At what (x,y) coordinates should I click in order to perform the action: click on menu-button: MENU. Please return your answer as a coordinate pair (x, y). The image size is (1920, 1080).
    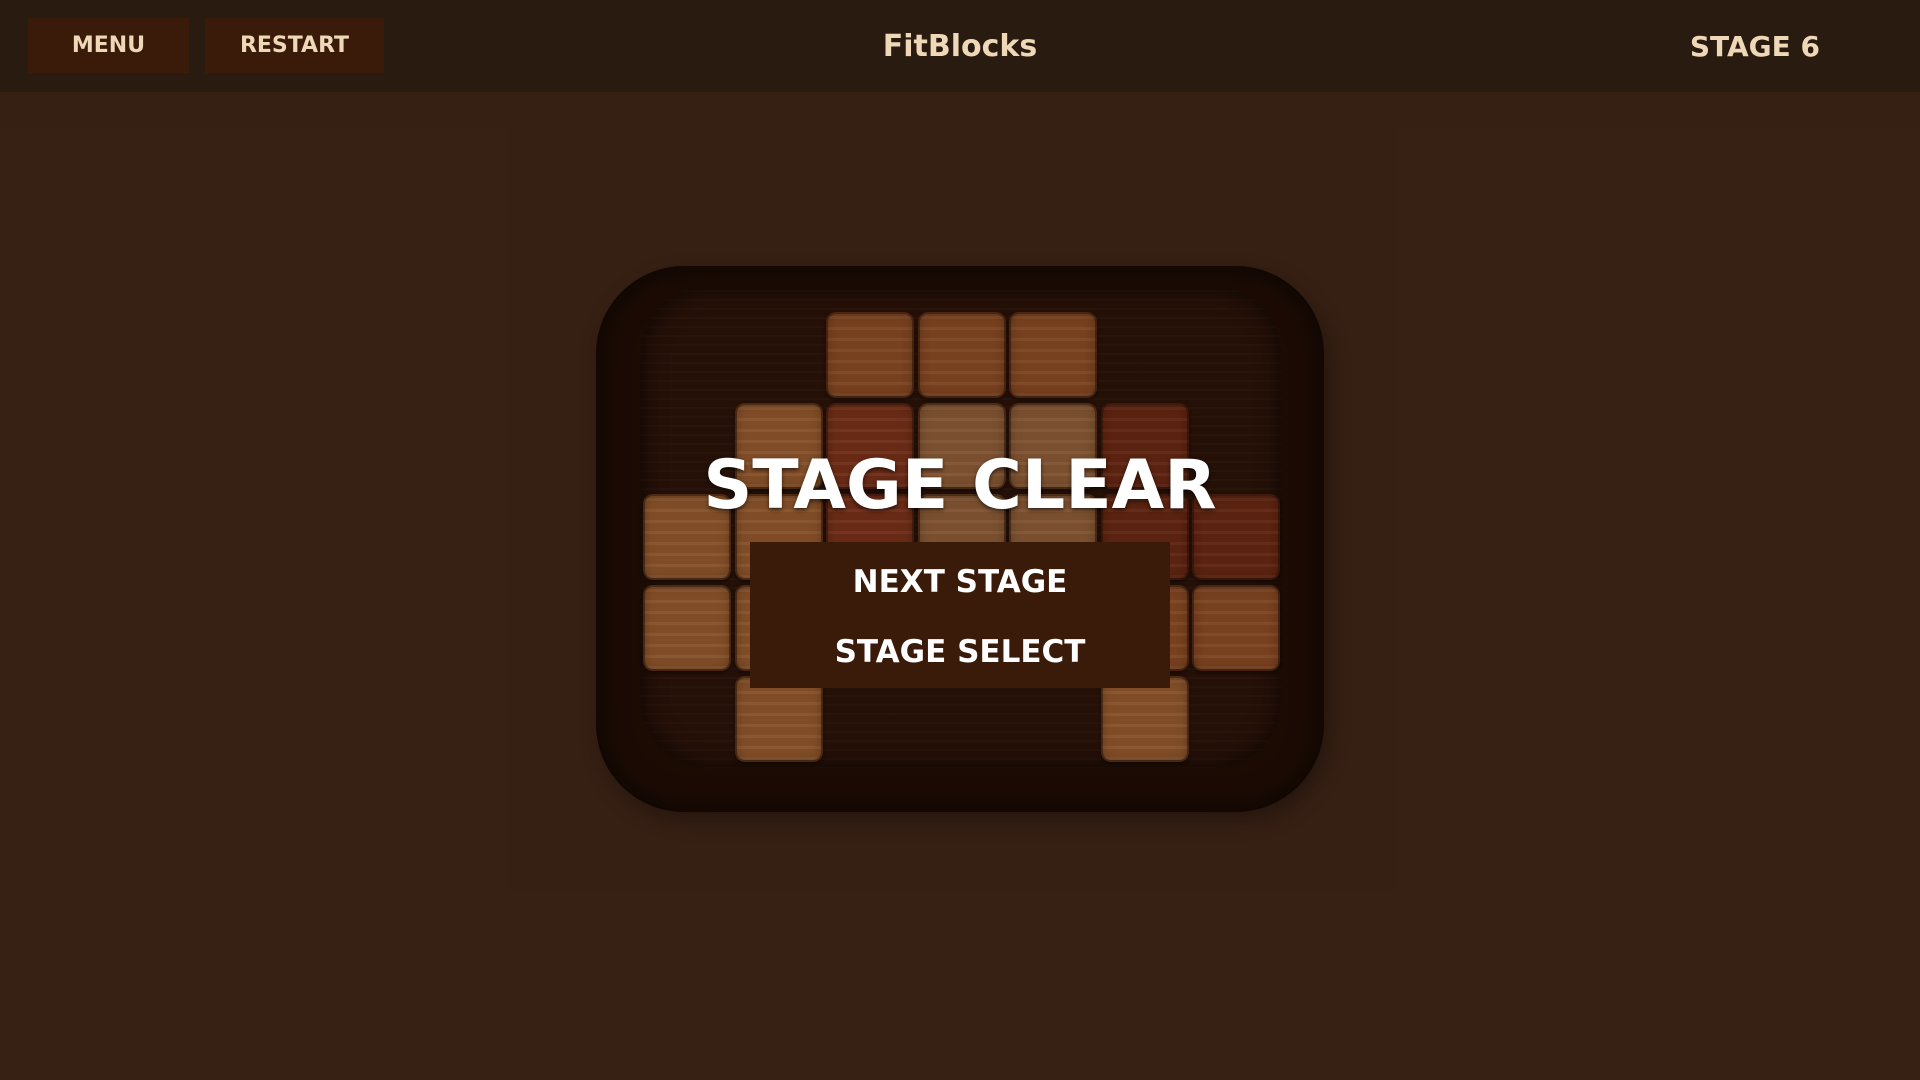
    Looking at the image, I should click on (108, 45).